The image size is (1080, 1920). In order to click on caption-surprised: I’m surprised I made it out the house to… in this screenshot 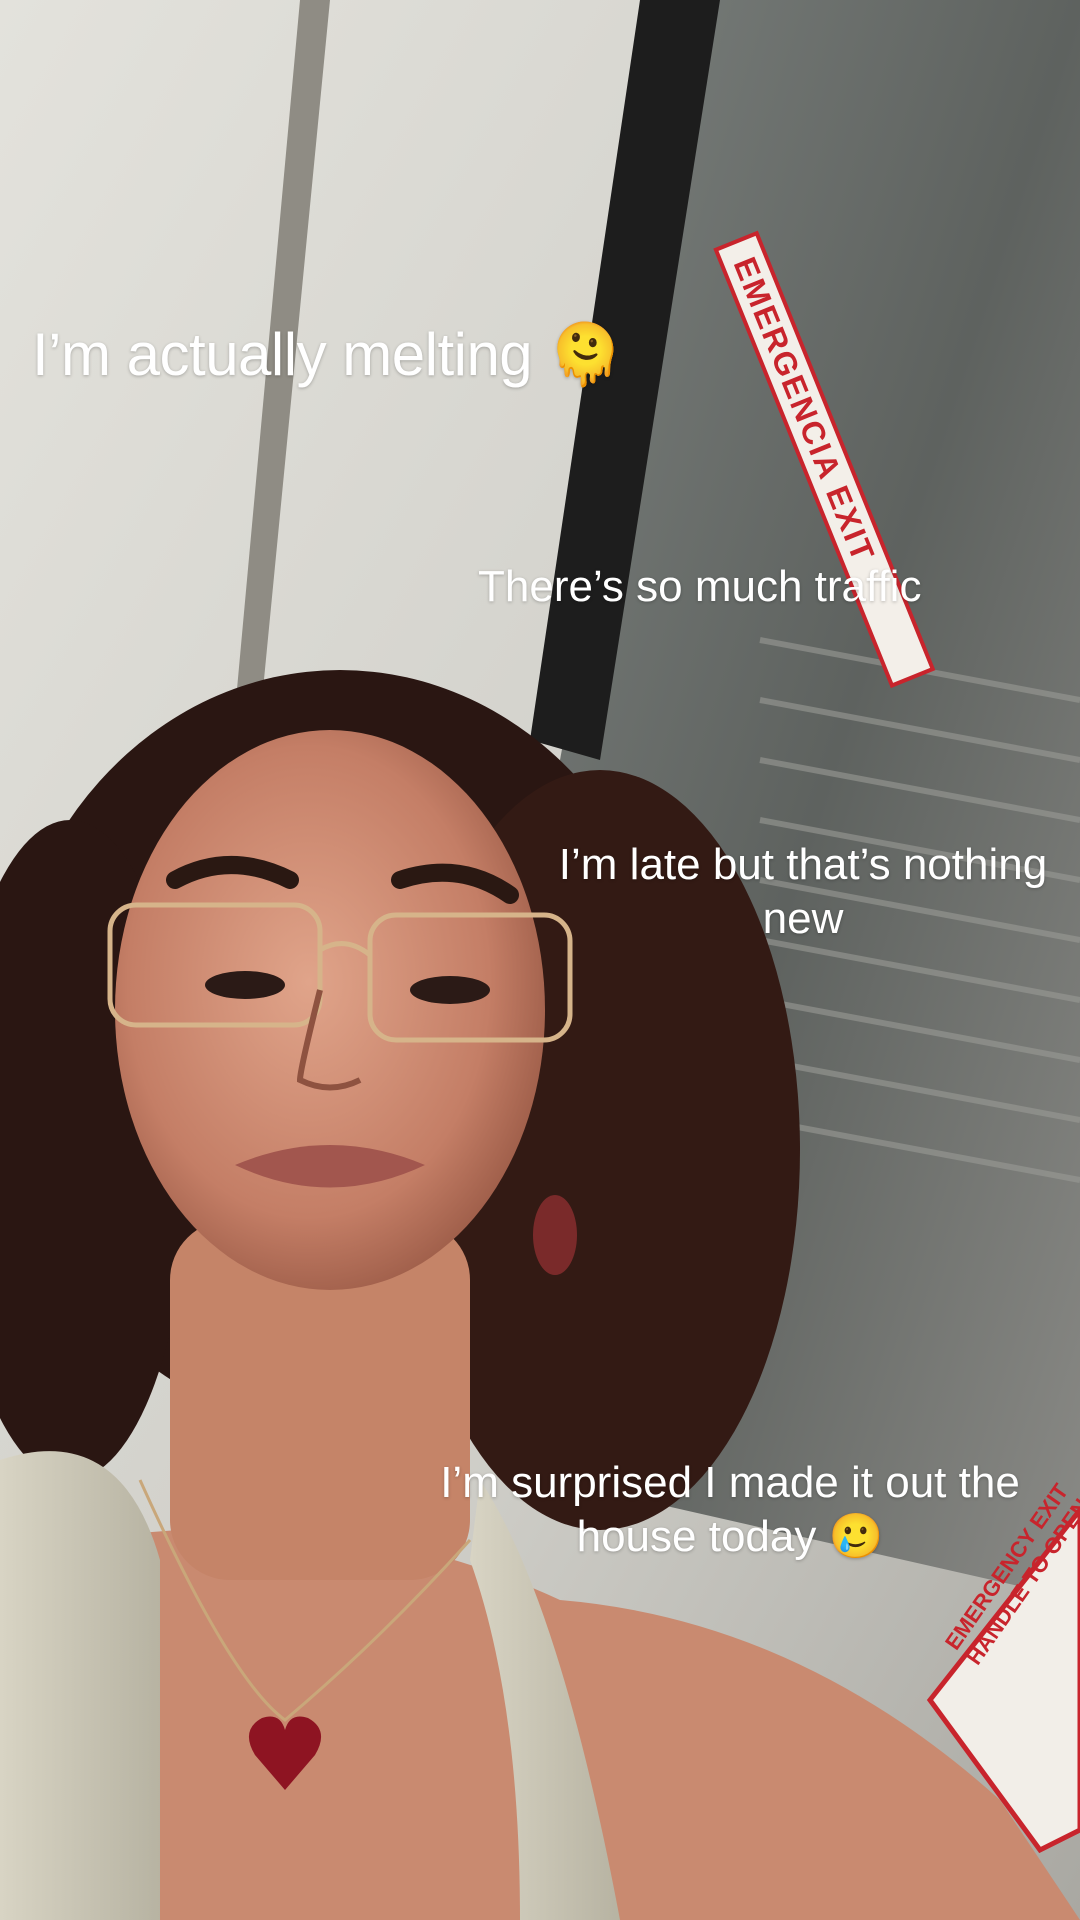, I will do `click(730, 1509)`.